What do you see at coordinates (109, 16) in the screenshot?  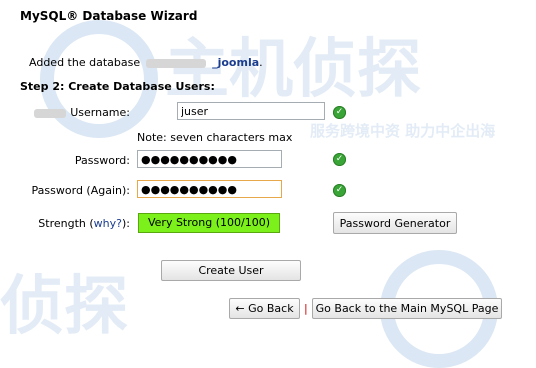 I see `page-title: MySQL® Database Wizard` at bounding box center [109, 16].